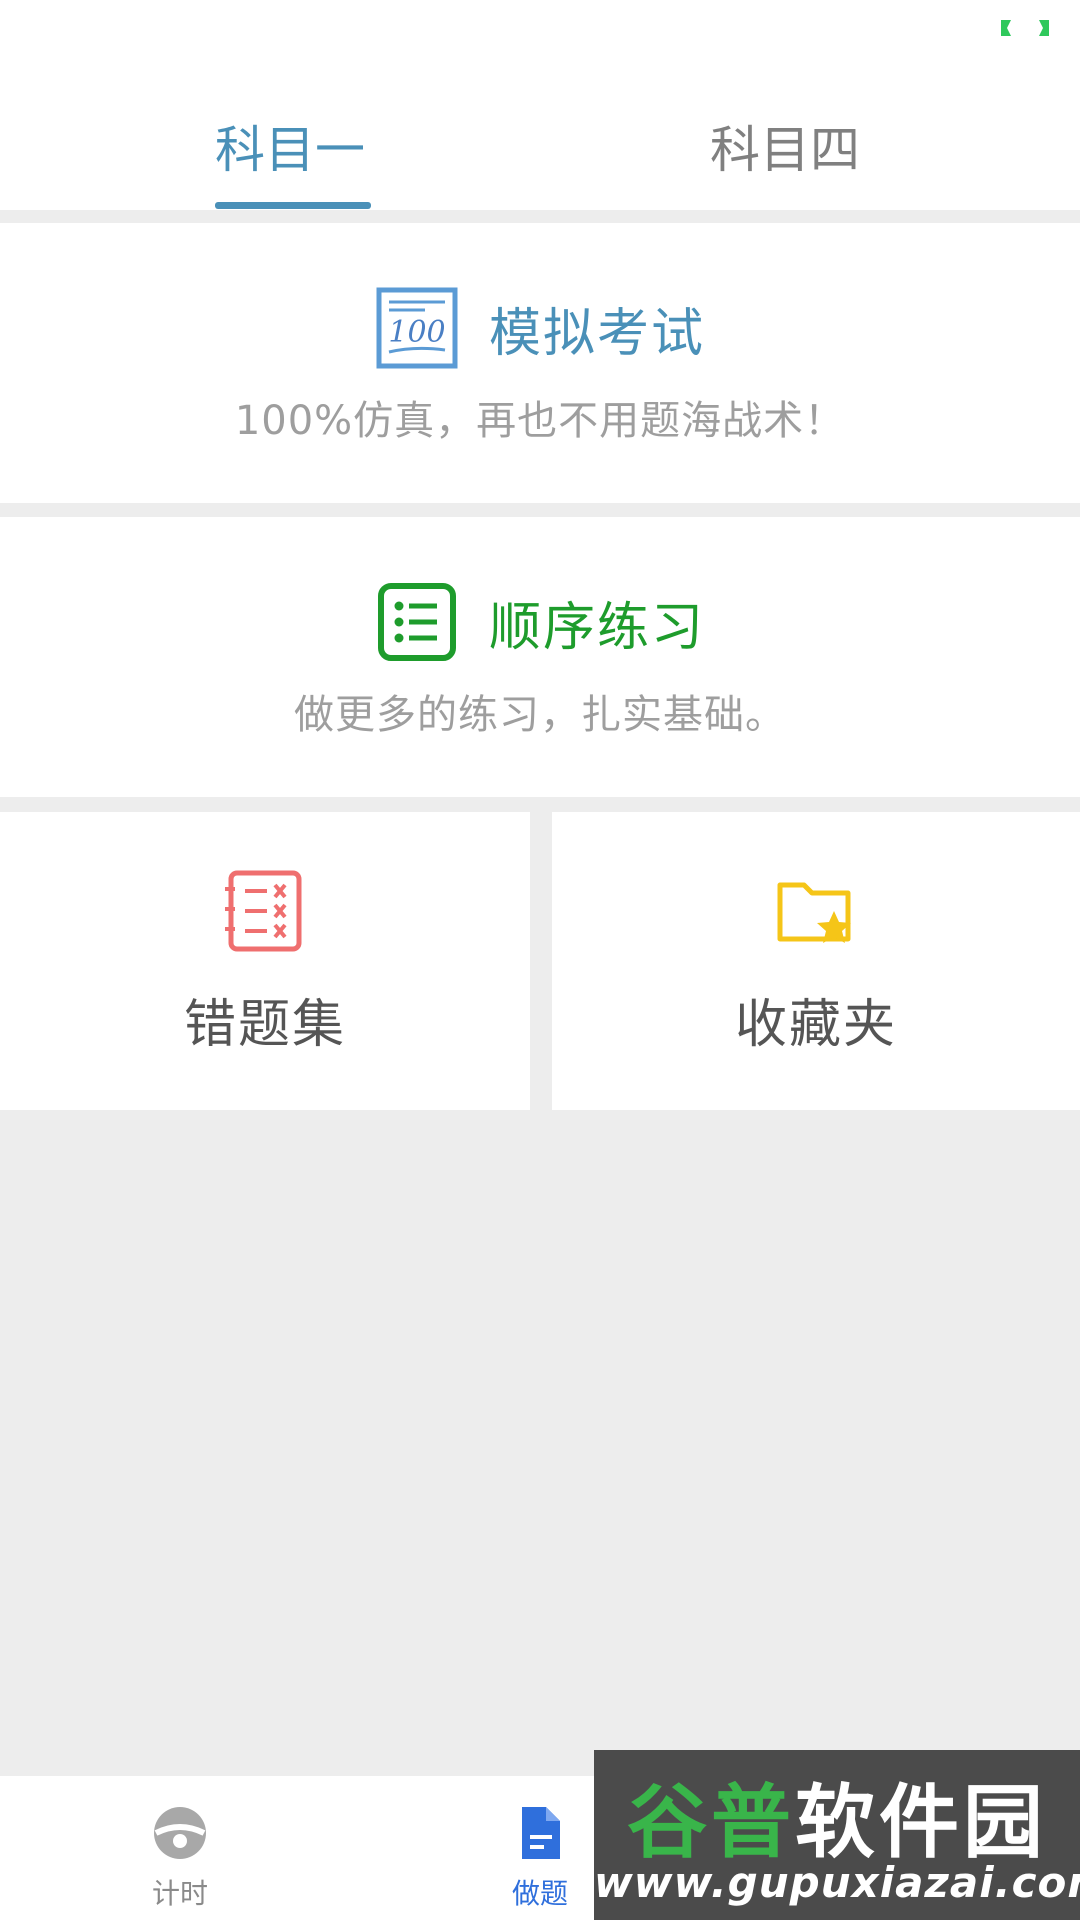 This screenshot has height=1920, width=1080. What do you see at coordinates (263, 911) in the screenshot?
I see `wrong-notes-icon` at bounding box center [263, 911].